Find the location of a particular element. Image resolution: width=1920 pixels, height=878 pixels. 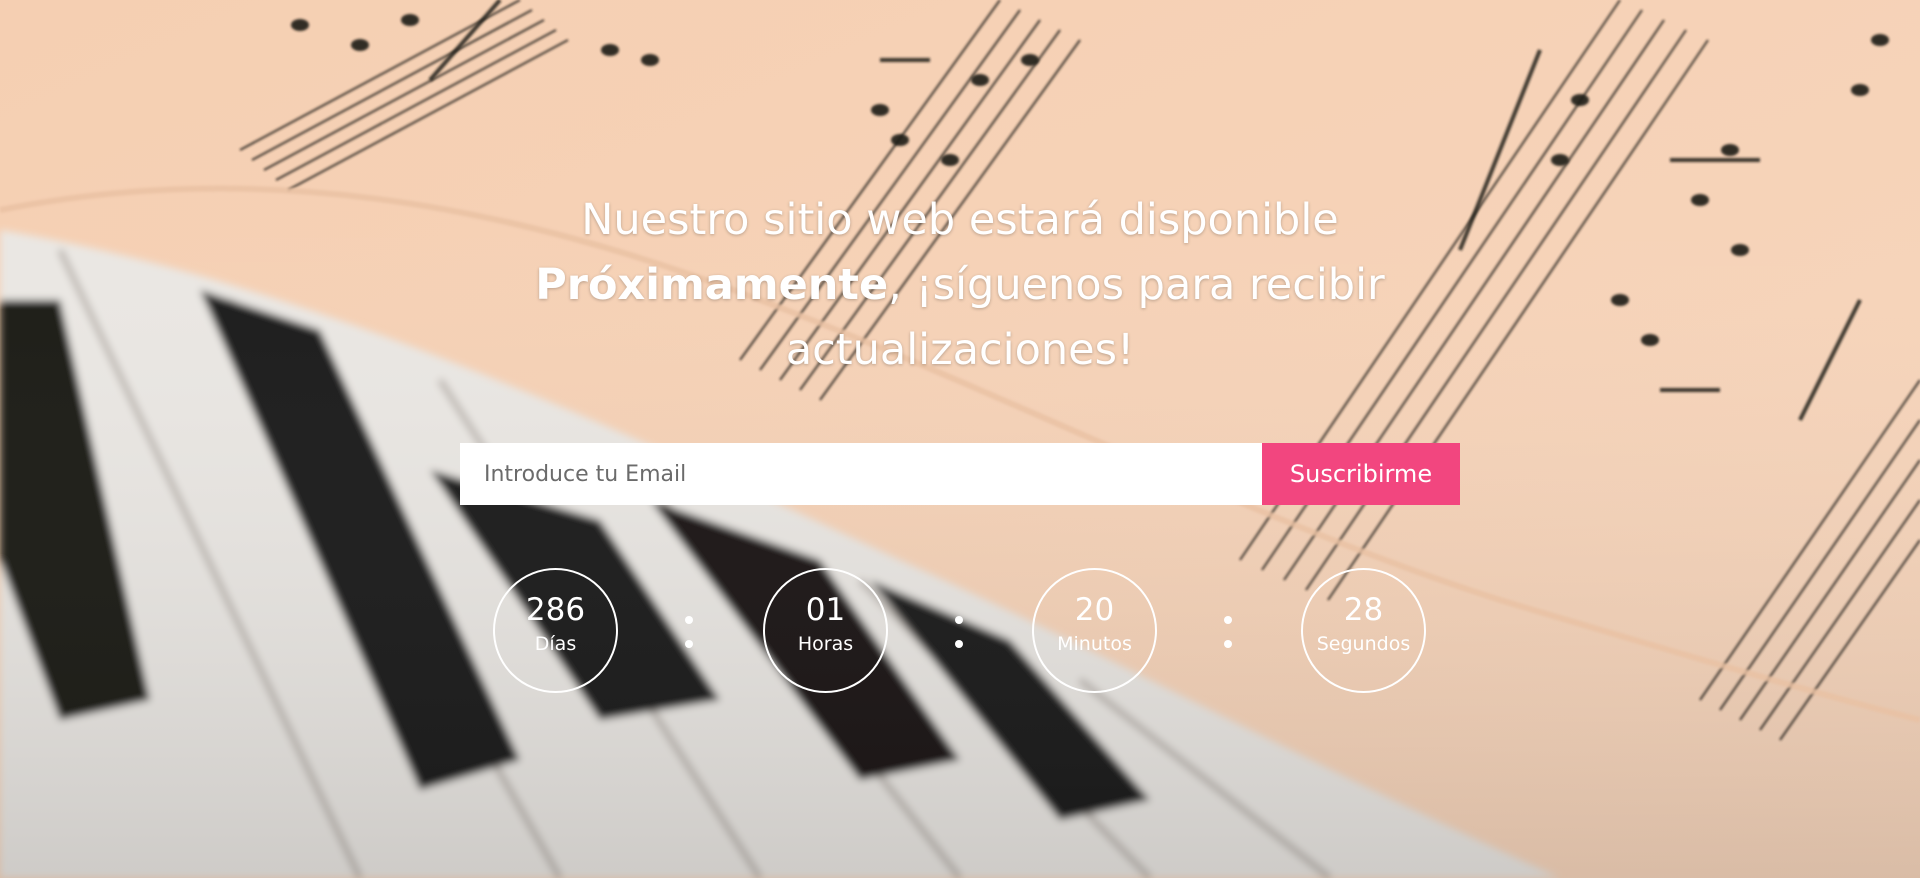

headline-line-3: actualizaciones! is located at coordinates (960, 350).